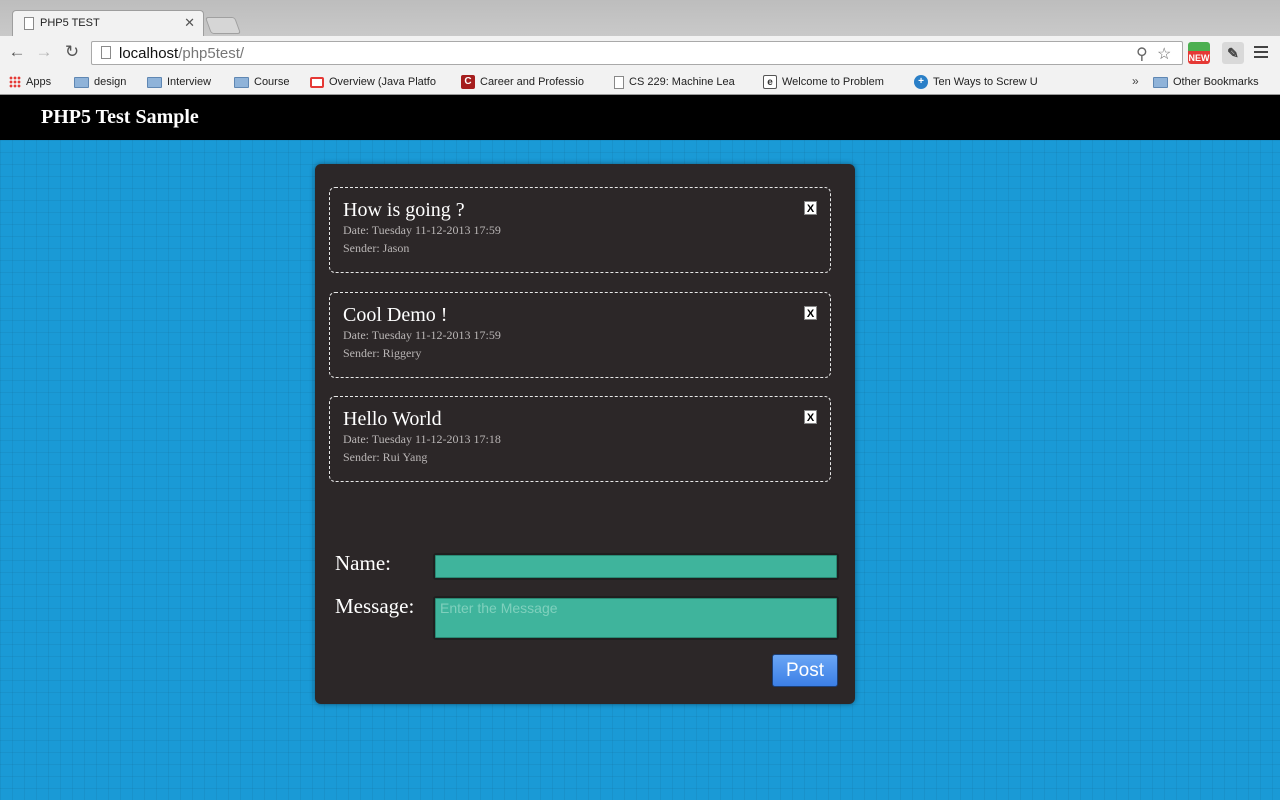 The width and height of the screenshot is (1280, 800). What do you see at coordinates (1261, 52) in the screenshot?
I see `menu-icon` at bounding box center [1261, 52].